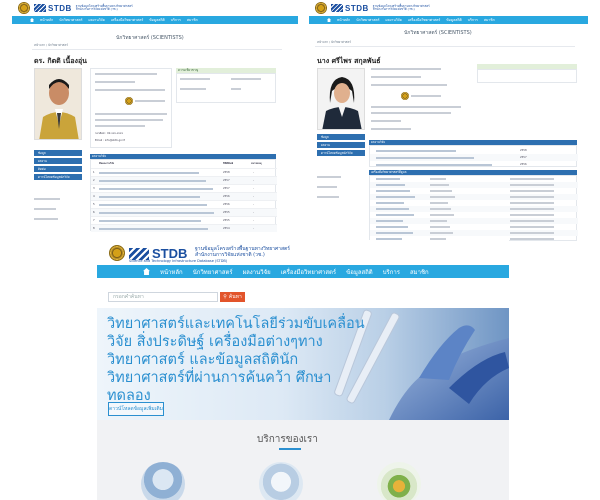 Image resolution: width=600 pixels, height=500 pixels. I want to click on row-year: 2554, so click(226, 228).